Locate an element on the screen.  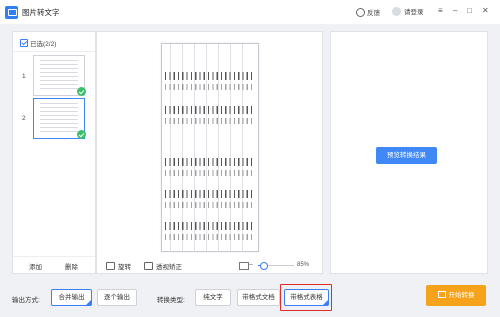
minimize-button: – is located at coordinates (455, 10).